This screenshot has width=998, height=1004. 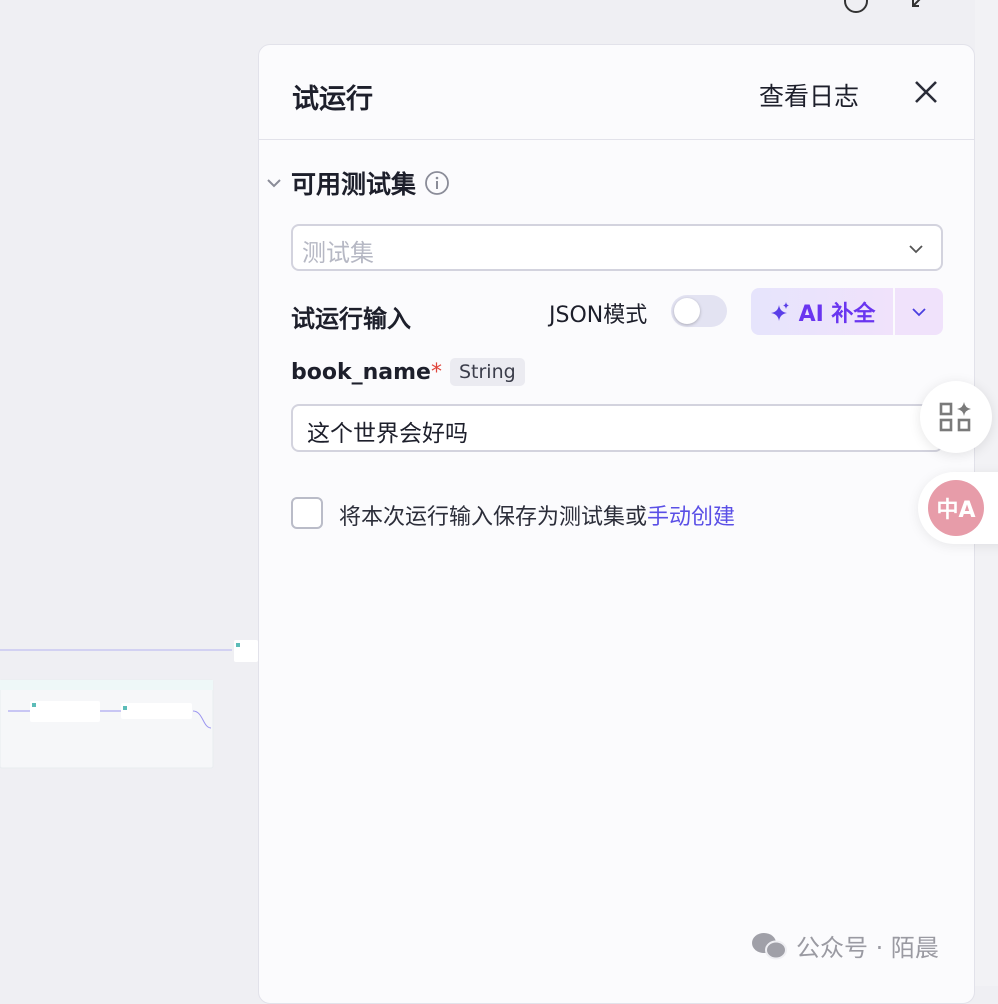 What do you see at coordinates (926, 92) in the screenshot?
I see `close-icon` at bounding box center [926, 92].